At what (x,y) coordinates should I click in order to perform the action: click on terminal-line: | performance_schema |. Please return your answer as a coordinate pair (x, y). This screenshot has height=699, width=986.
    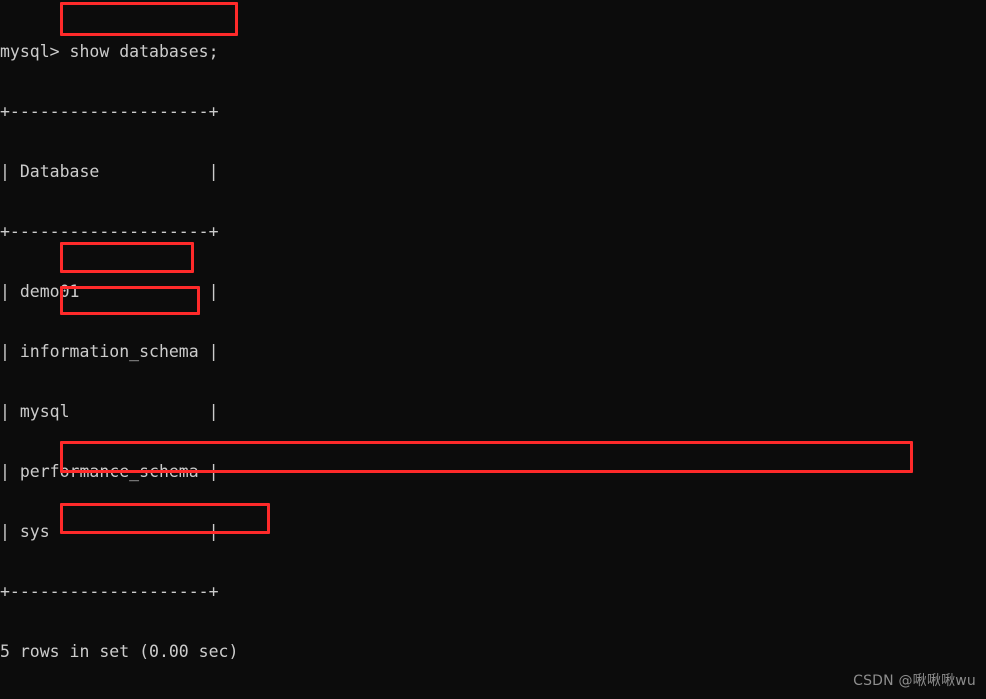
    Looking at the image, I should click on (109, 471).